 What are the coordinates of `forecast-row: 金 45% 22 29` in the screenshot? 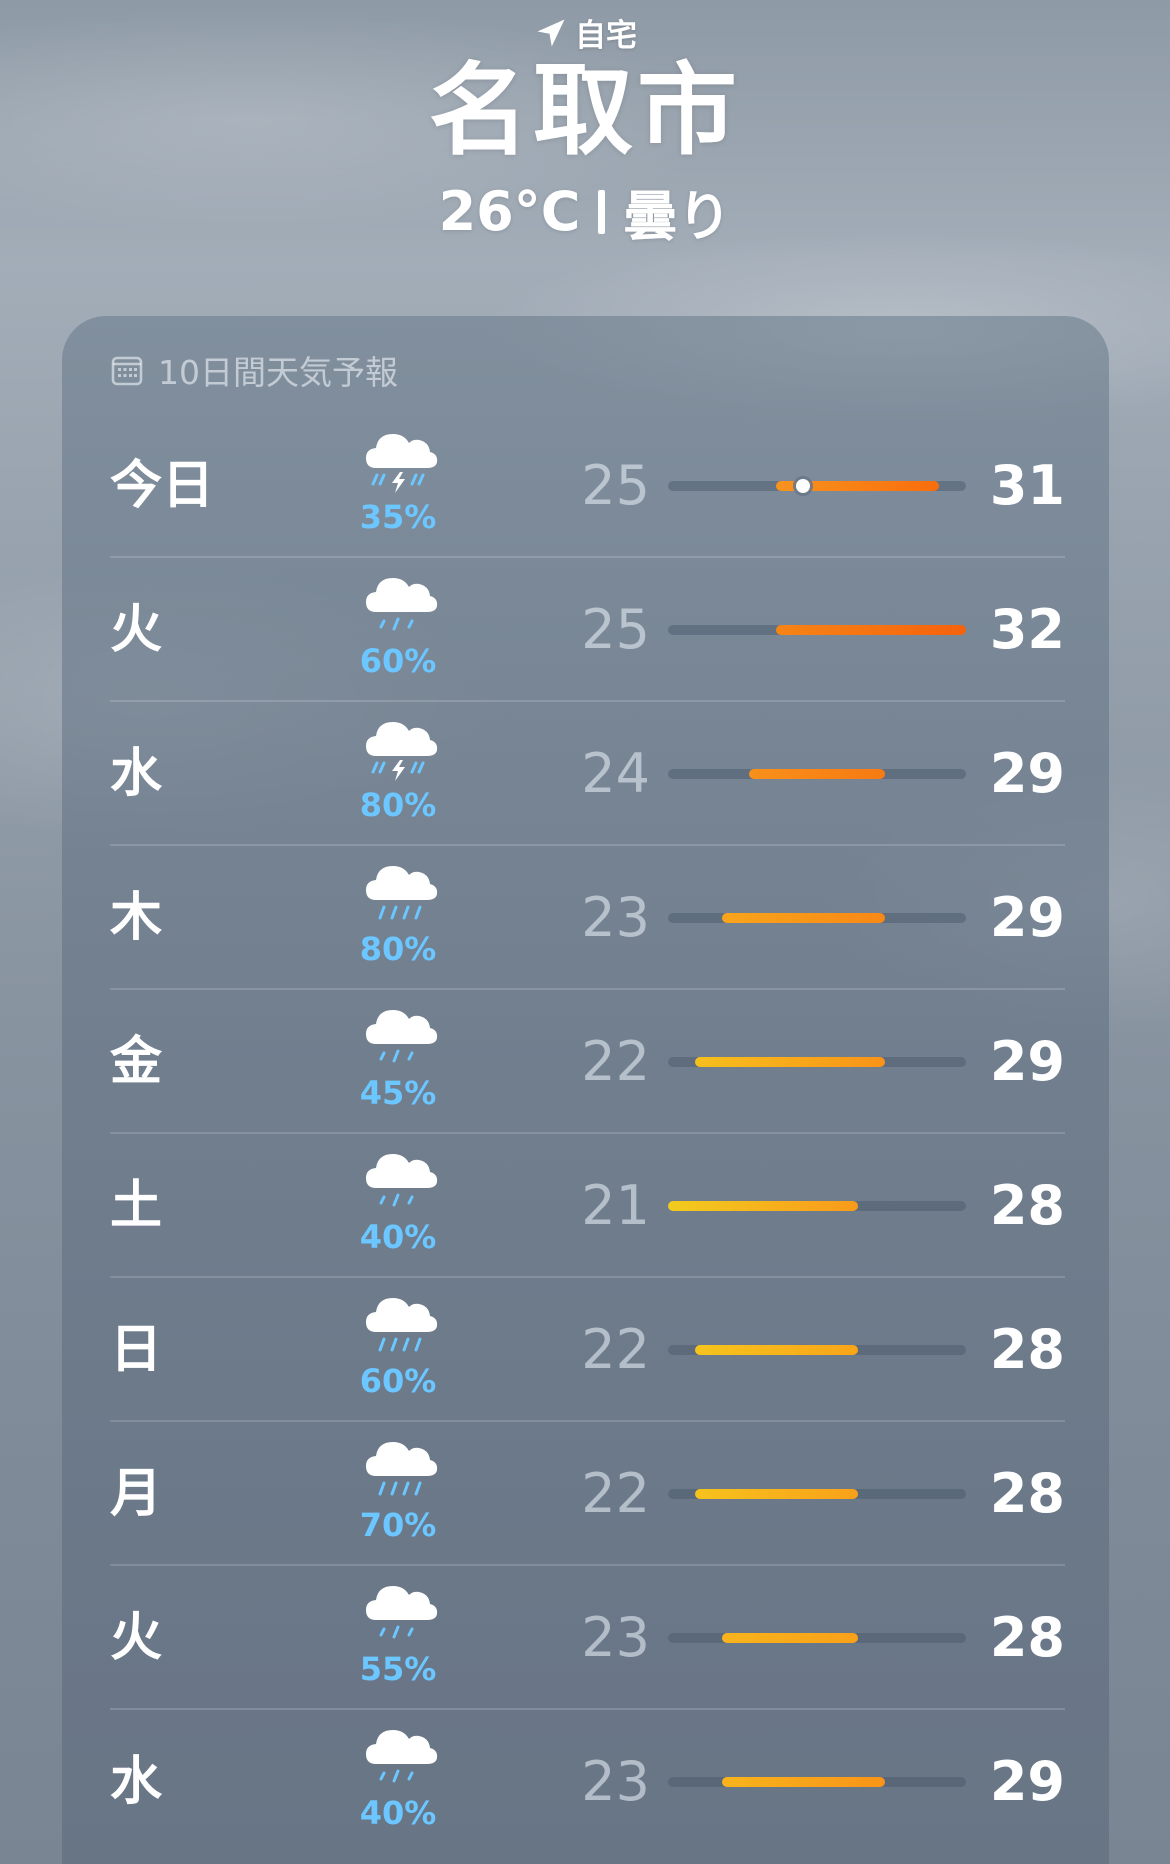 It's located at (587, 1062).